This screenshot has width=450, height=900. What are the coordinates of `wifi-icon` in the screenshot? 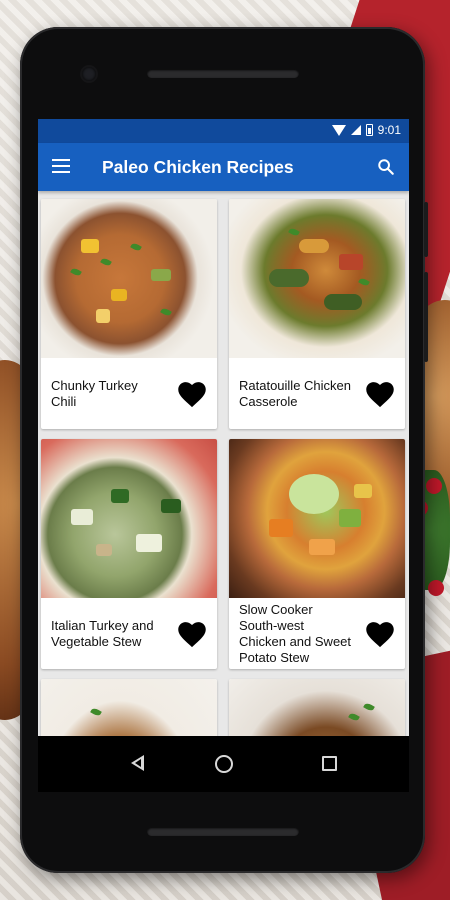 It's located at (338, 130).